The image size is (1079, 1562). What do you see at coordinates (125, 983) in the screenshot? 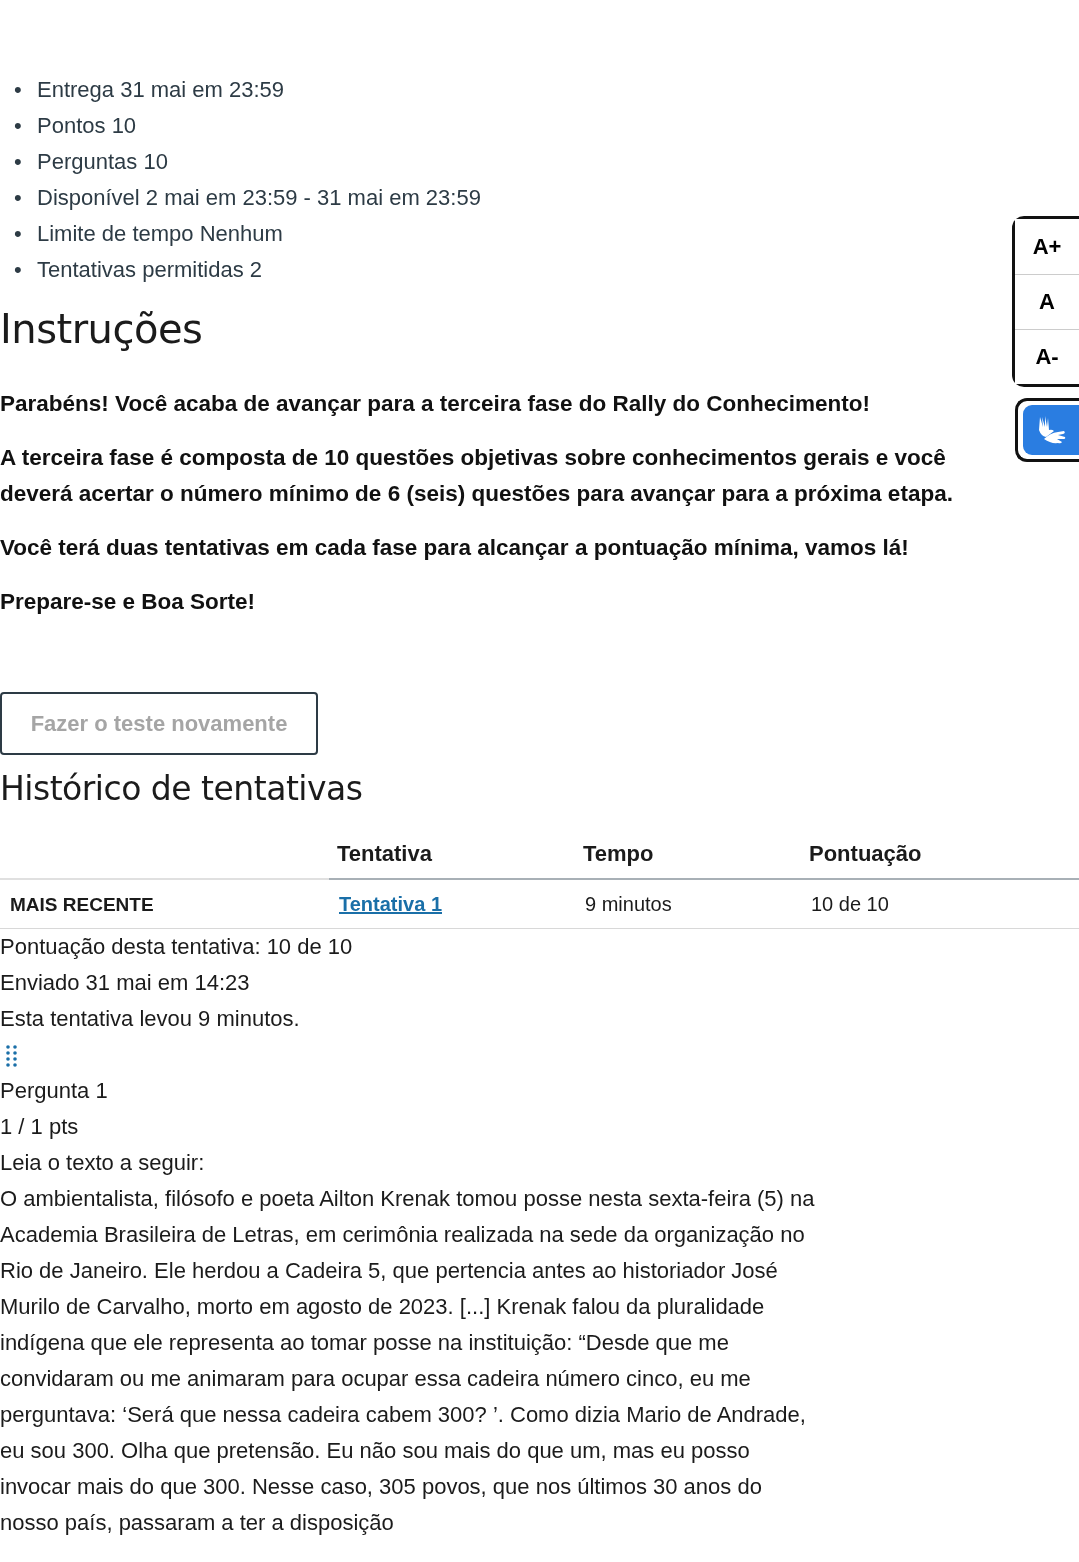
I see `summary-line: Enviado 31 mai em 14:23` at bounding box center [125, 983].